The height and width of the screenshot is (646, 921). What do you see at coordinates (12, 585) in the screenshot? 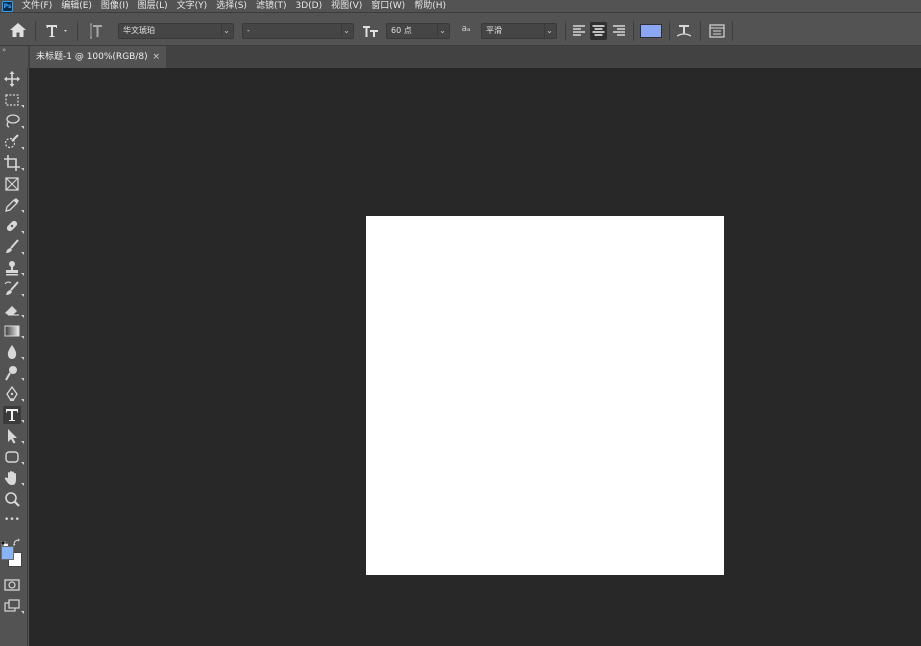
I see `quick-mask-icon` at bounding box center [12, 585].